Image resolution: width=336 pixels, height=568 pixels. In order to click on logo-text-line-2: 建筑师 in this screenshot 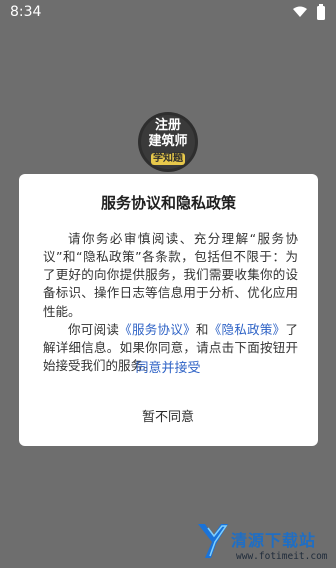, I will do `click(168, 141)`.